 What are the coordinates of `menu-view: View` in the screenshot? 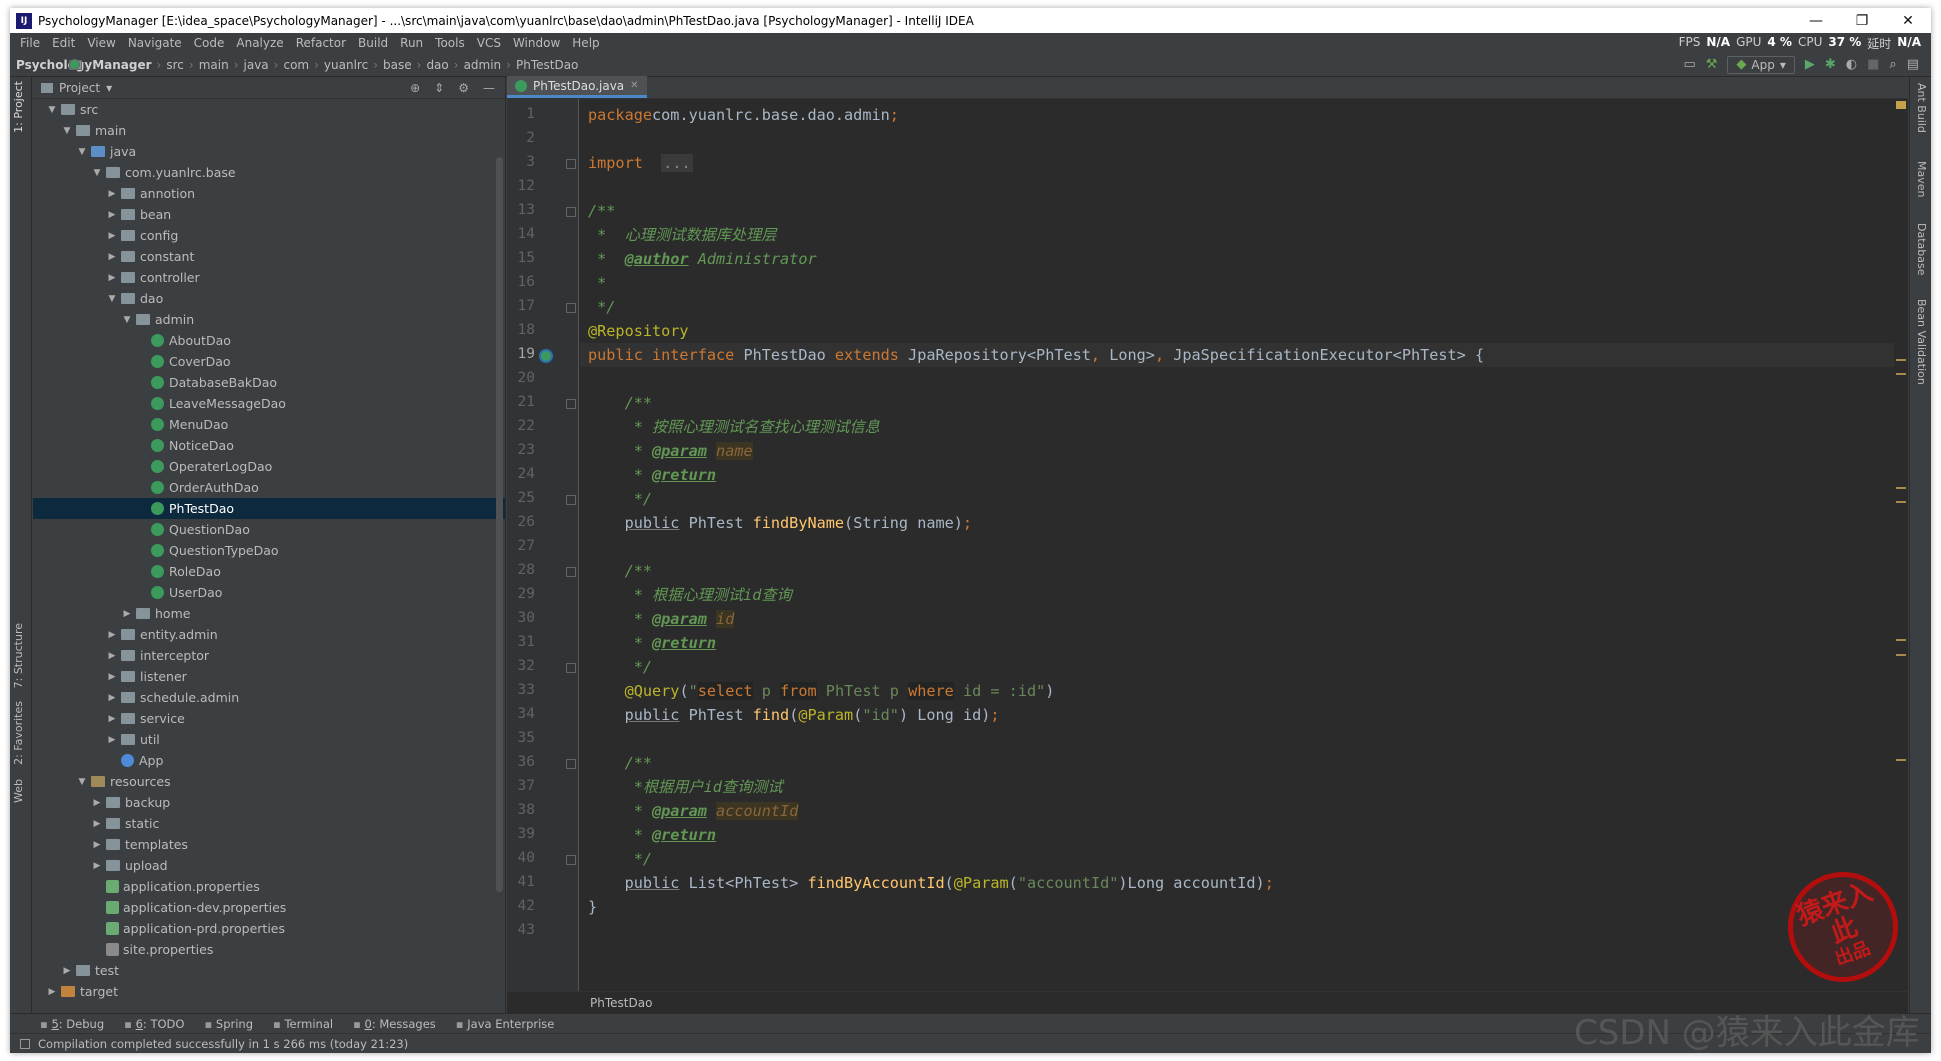 It's located at (101, 43).